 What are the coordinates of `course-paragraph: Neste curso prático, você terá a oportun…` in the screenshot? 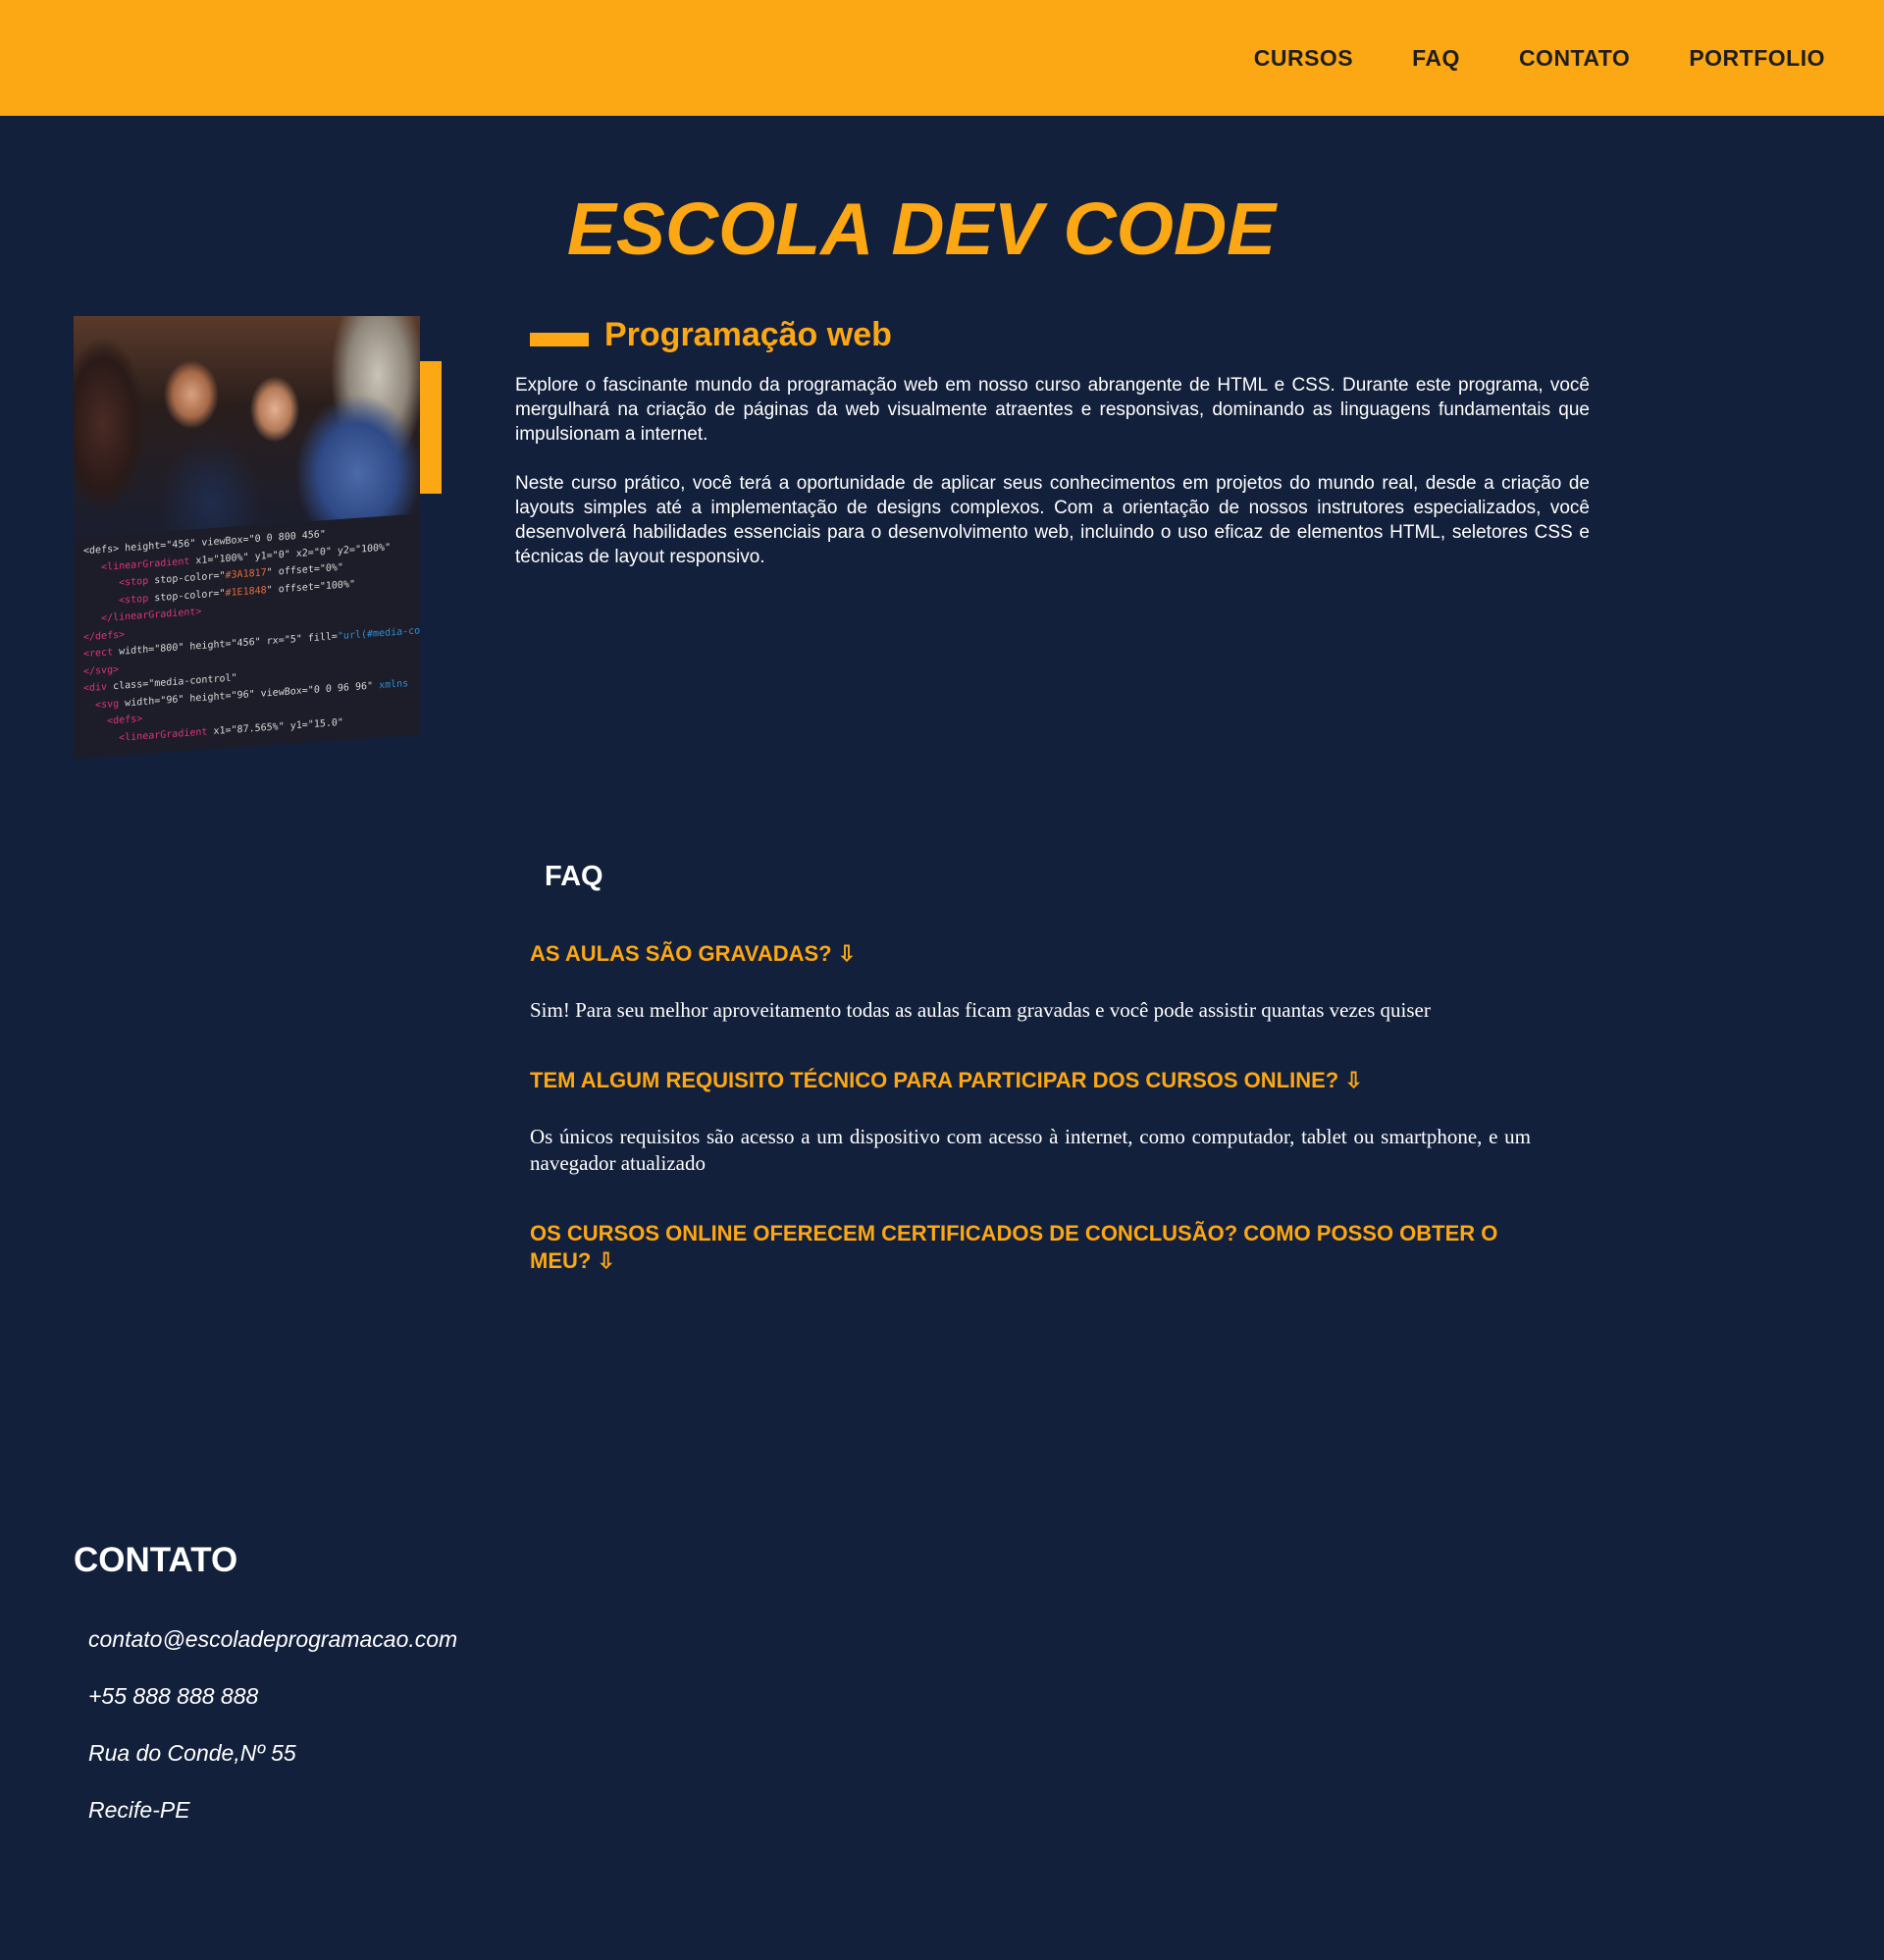 It's located at (1052, 520).